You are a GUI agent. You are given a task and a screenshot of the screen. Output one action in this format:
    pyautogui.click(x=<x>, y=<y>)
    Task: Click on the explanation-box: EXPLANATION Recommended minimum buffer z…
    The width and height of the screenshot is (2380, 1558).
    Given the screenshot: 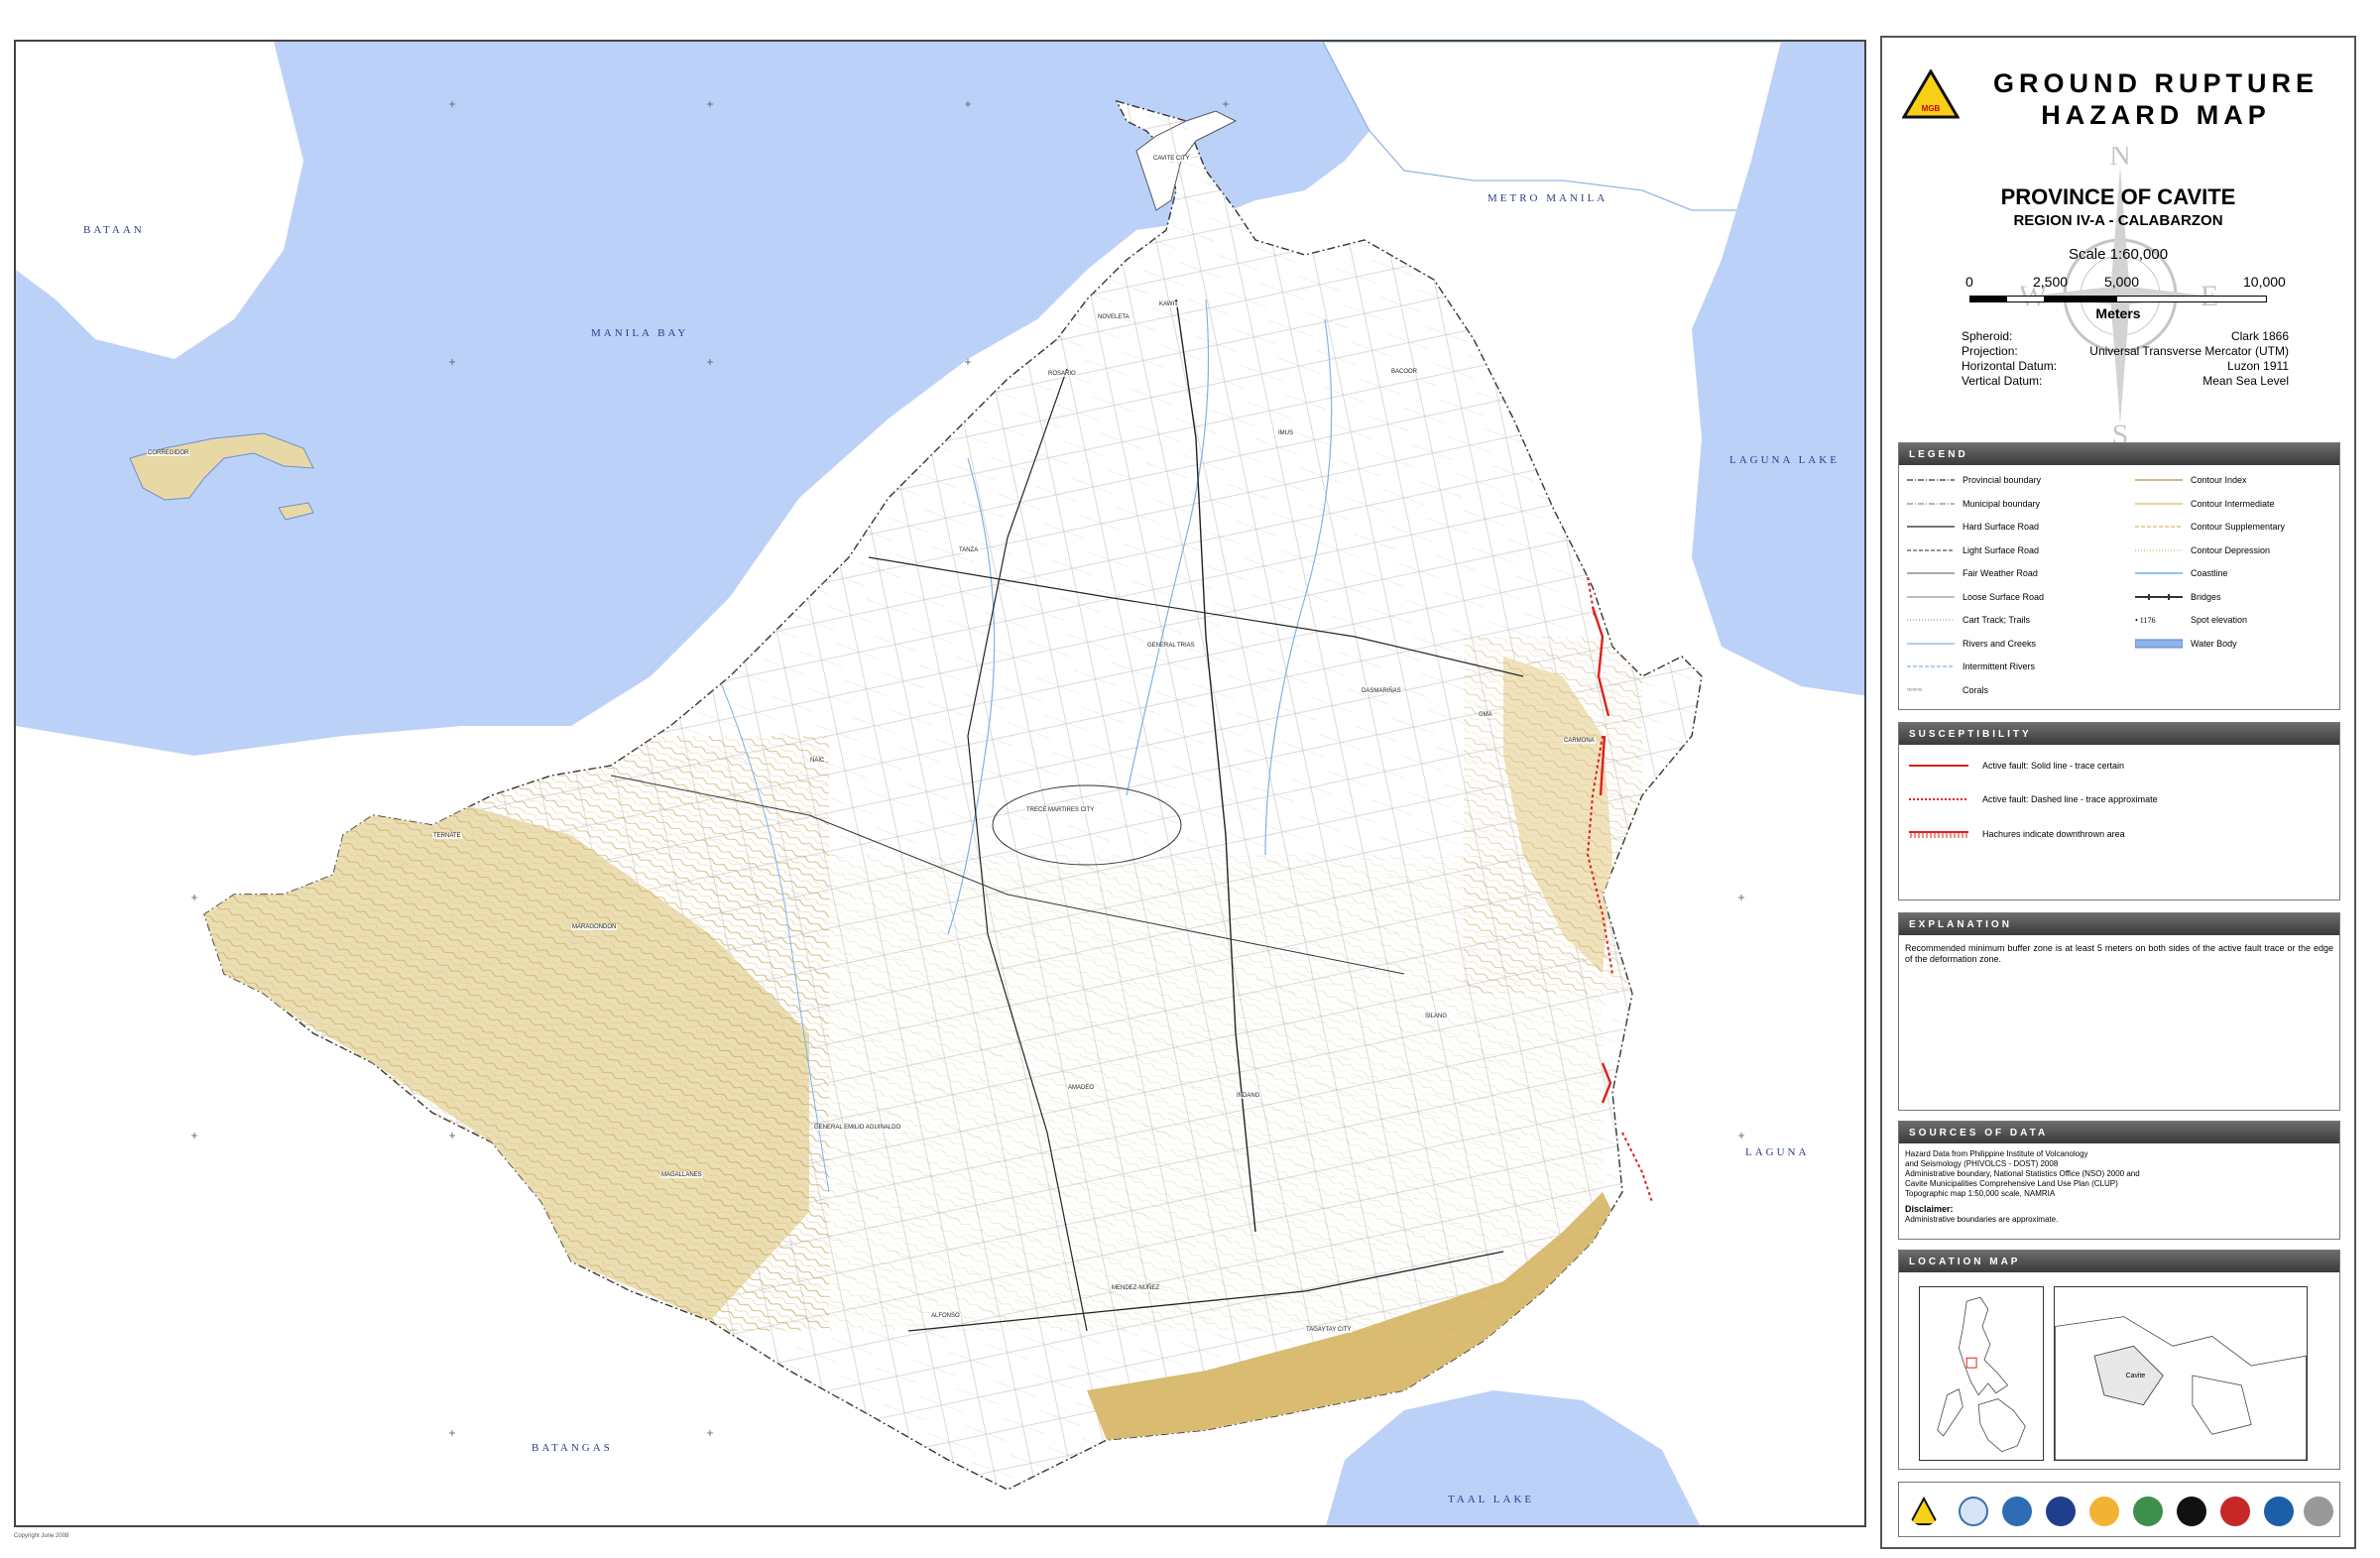 What is the action you would take?
    pyautogui.click(x=2119, y=1011)
    